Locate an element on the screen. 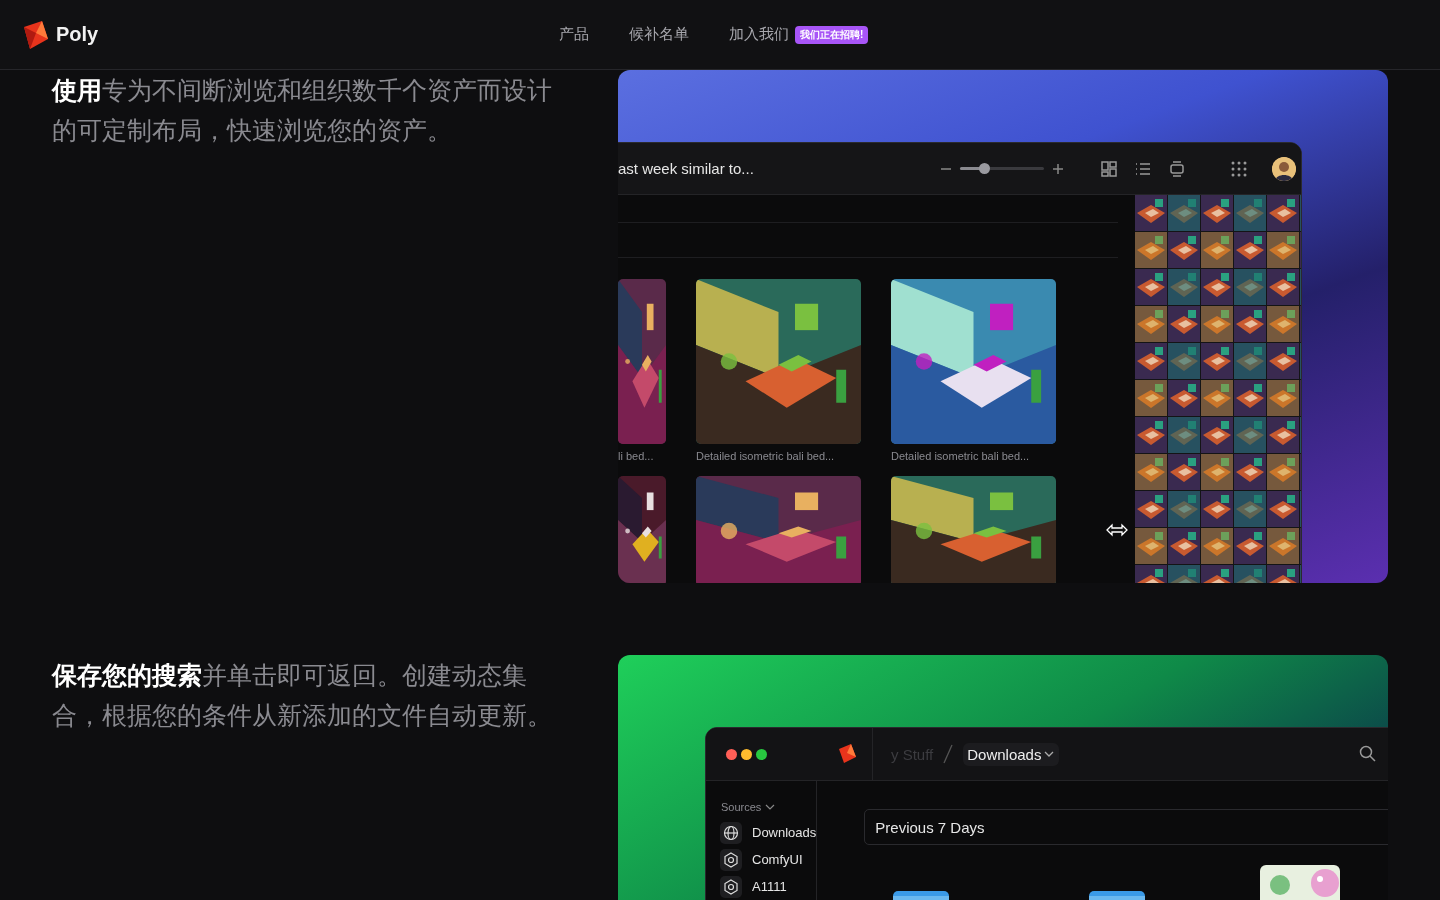 This screenshot has height=900, width=1440. brand-name: Poly is located at coordinates (77, 34).